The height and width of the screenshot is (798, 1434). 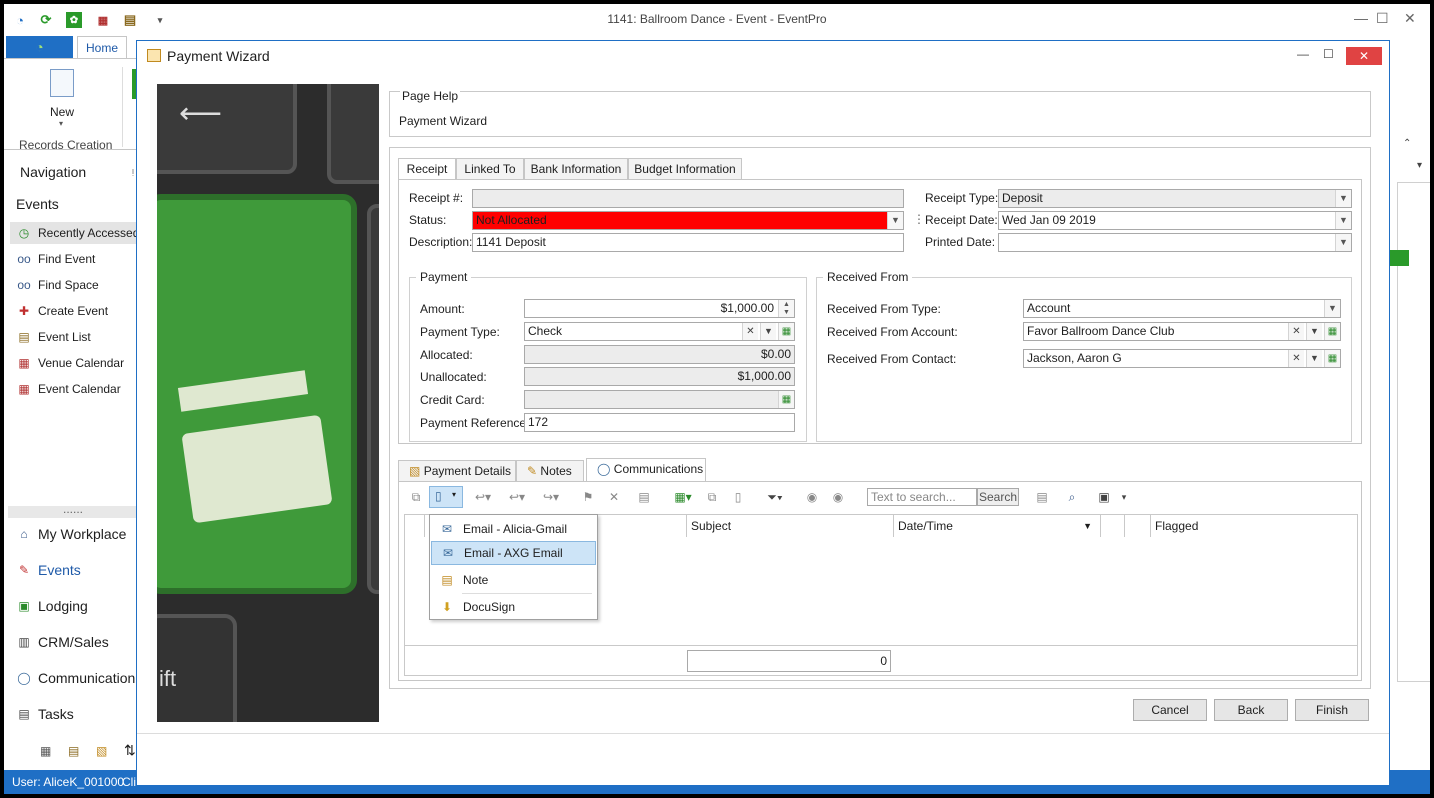 What do you see at coordinates (1251, 710) in the screenshot?
I see `back-button: Back` at bounding box center [1251, 710].